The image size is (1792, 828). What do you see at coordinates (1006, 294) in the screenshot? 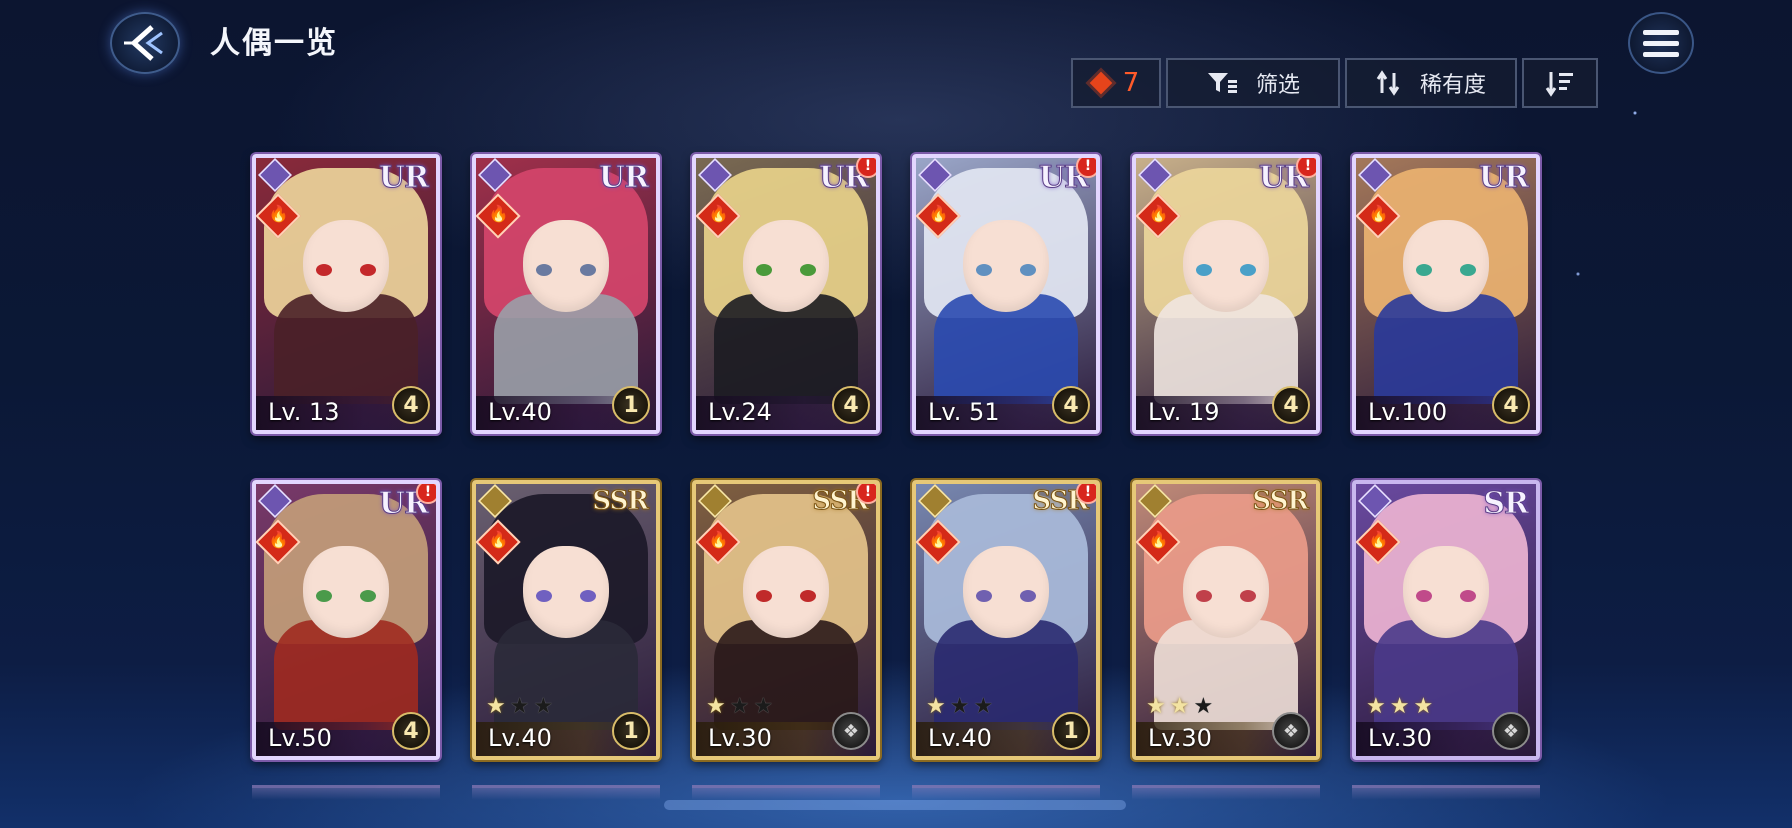
I see `doll-card: UR!Lv. 514` at bounding box center [1006, 294].